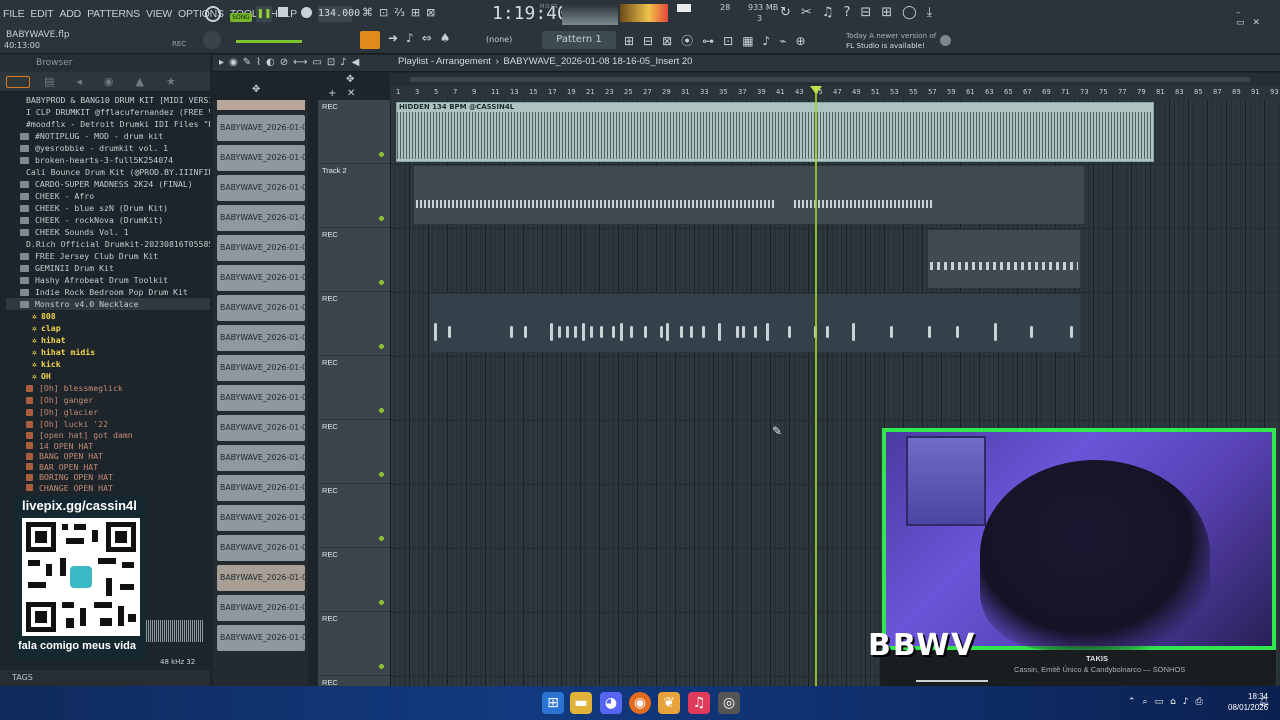 The height and width of the screenshot is (720, 1280). What do you see at coordinates (108, 424) in the screenshot?
I see `browser-file: [Oh] lucki '22` at bounding box center [108, 424].